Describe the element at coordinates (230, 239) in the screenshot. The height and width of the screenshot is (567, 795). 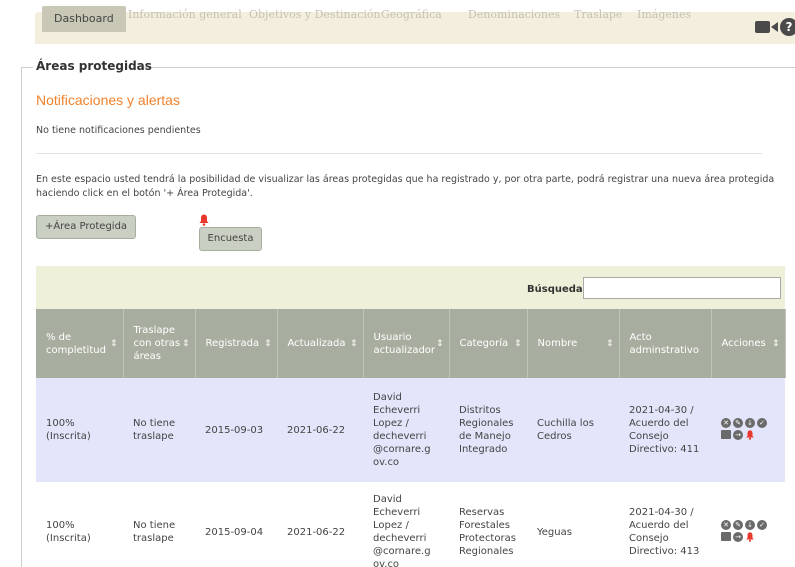
I see `survey-button: Encuesta` at that location.